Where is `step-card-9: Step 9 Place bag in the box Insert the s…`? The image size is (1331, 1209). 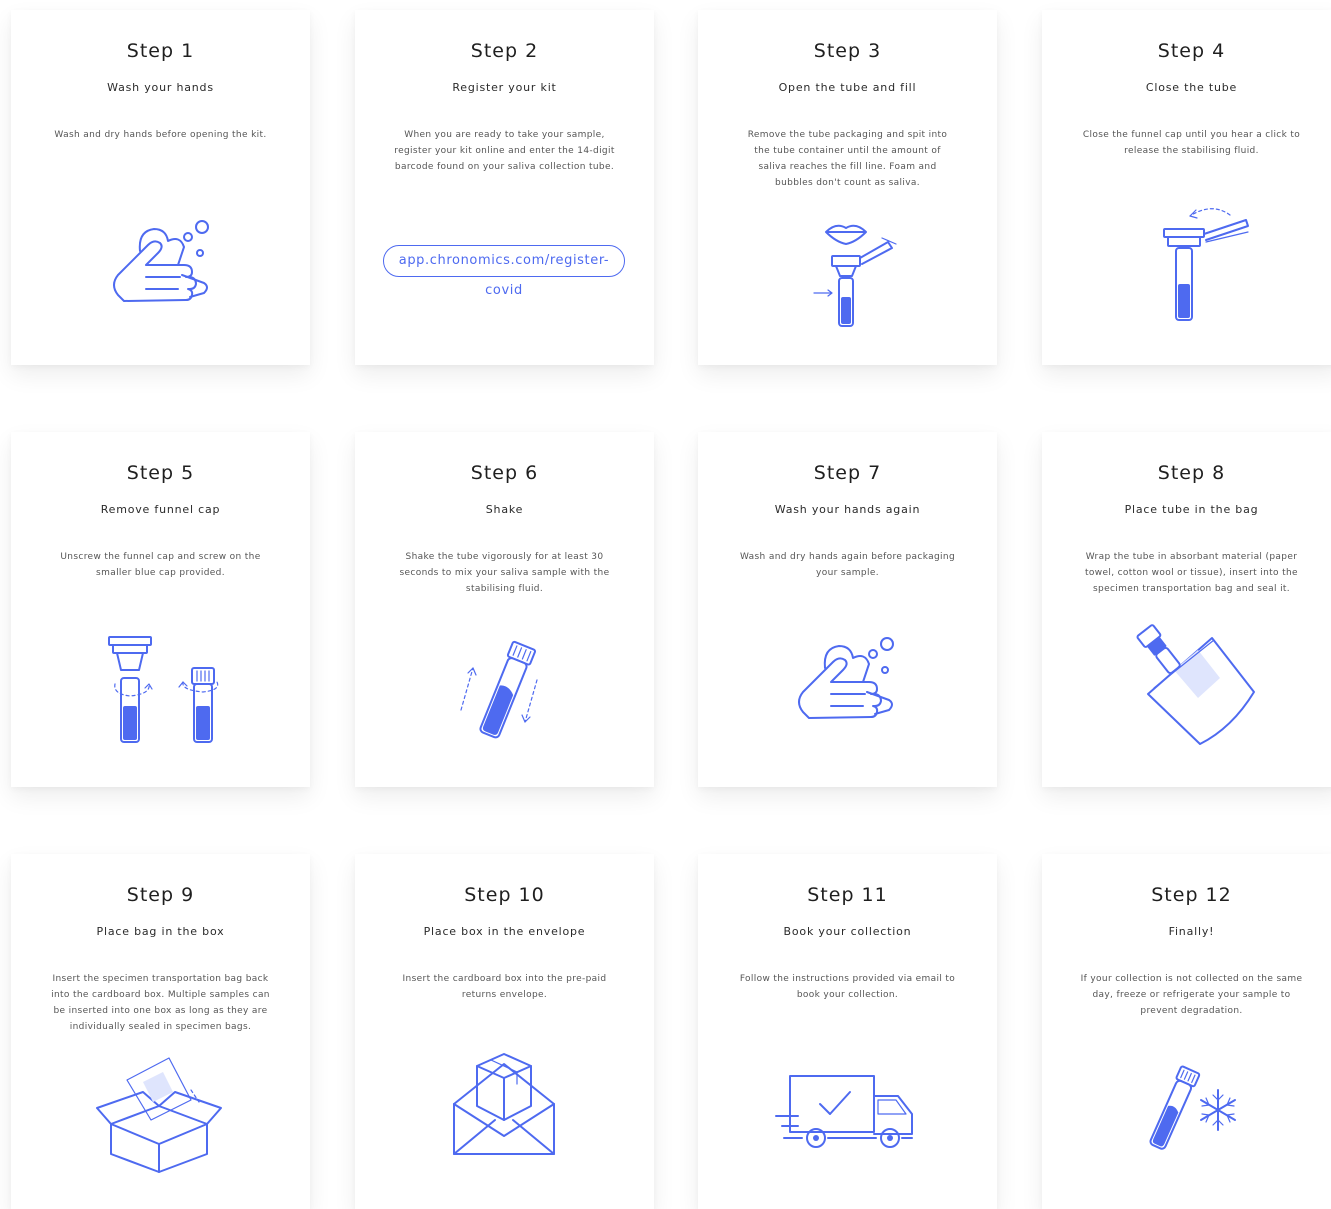
step-card-9: Step 9 Place bag in the box Insert the s… is located at coordinates (160, 1031).